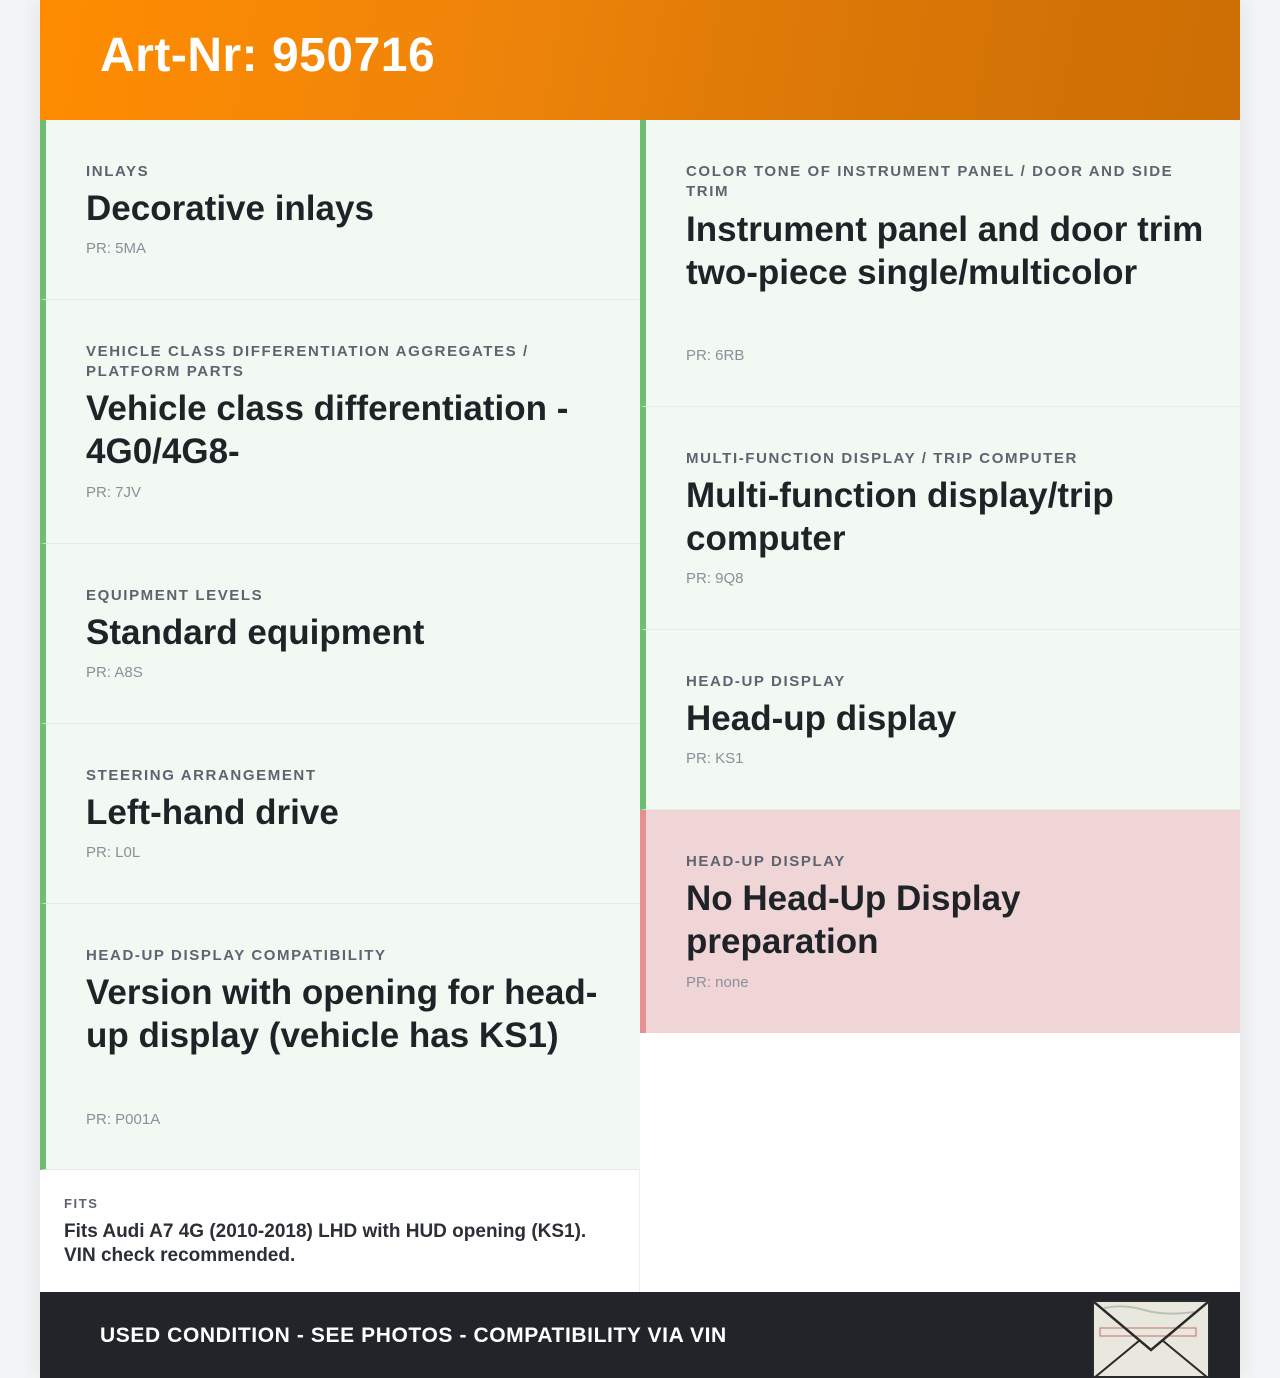 The image size is (1280, 1378). I want to click on spec-card-label: INLAYS, so click(118, 171).